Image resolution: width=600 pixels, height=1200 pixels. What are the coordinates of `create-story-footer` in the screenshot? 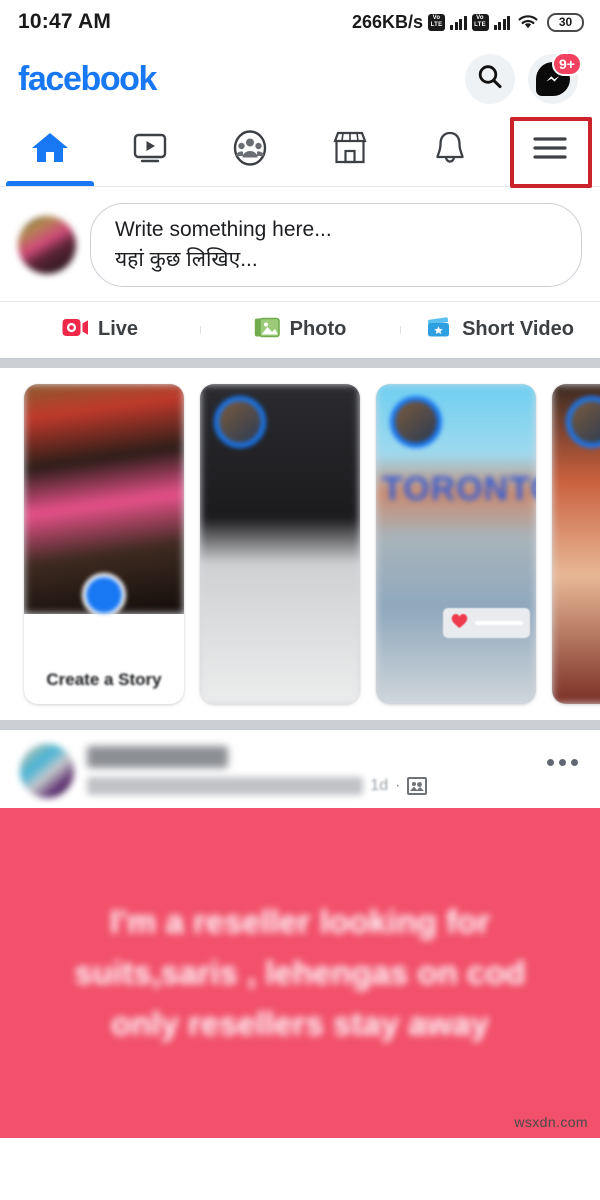 It's located at (104, 659).